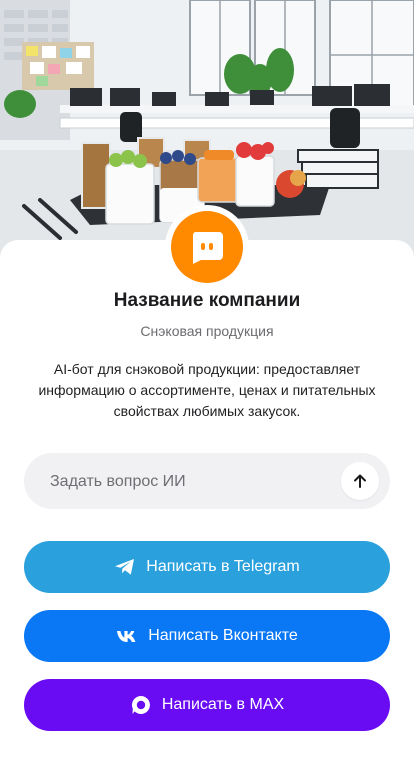 The image size is (414, 770). I want to click on company-logo, so click(207, 247).